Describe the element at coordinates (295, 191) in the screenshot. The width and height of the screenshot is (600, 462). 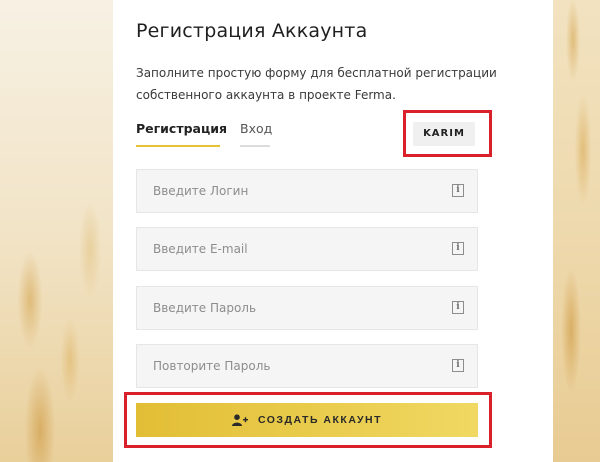
I see `login-input` at that location.